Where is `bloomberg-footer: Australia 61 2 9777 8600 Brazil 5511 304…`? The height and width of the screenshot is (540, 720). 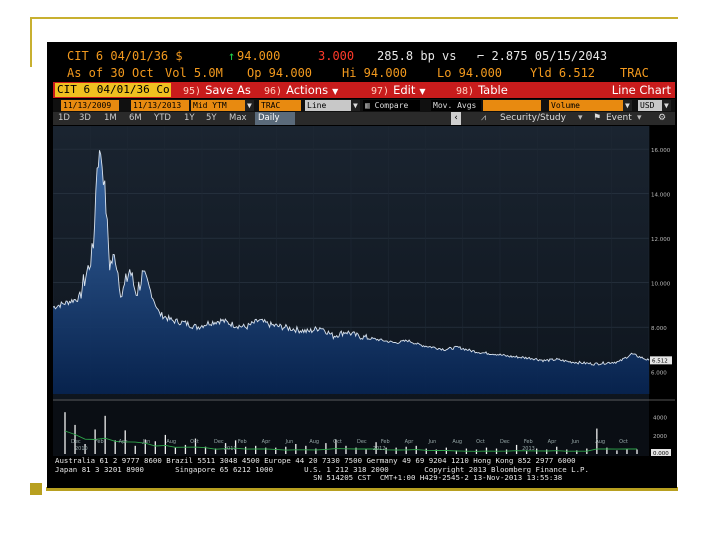 bloomberg-footer: Australia 61 2 9777 8600 Brazil 5511 304… is located at coordinates (365, 469).